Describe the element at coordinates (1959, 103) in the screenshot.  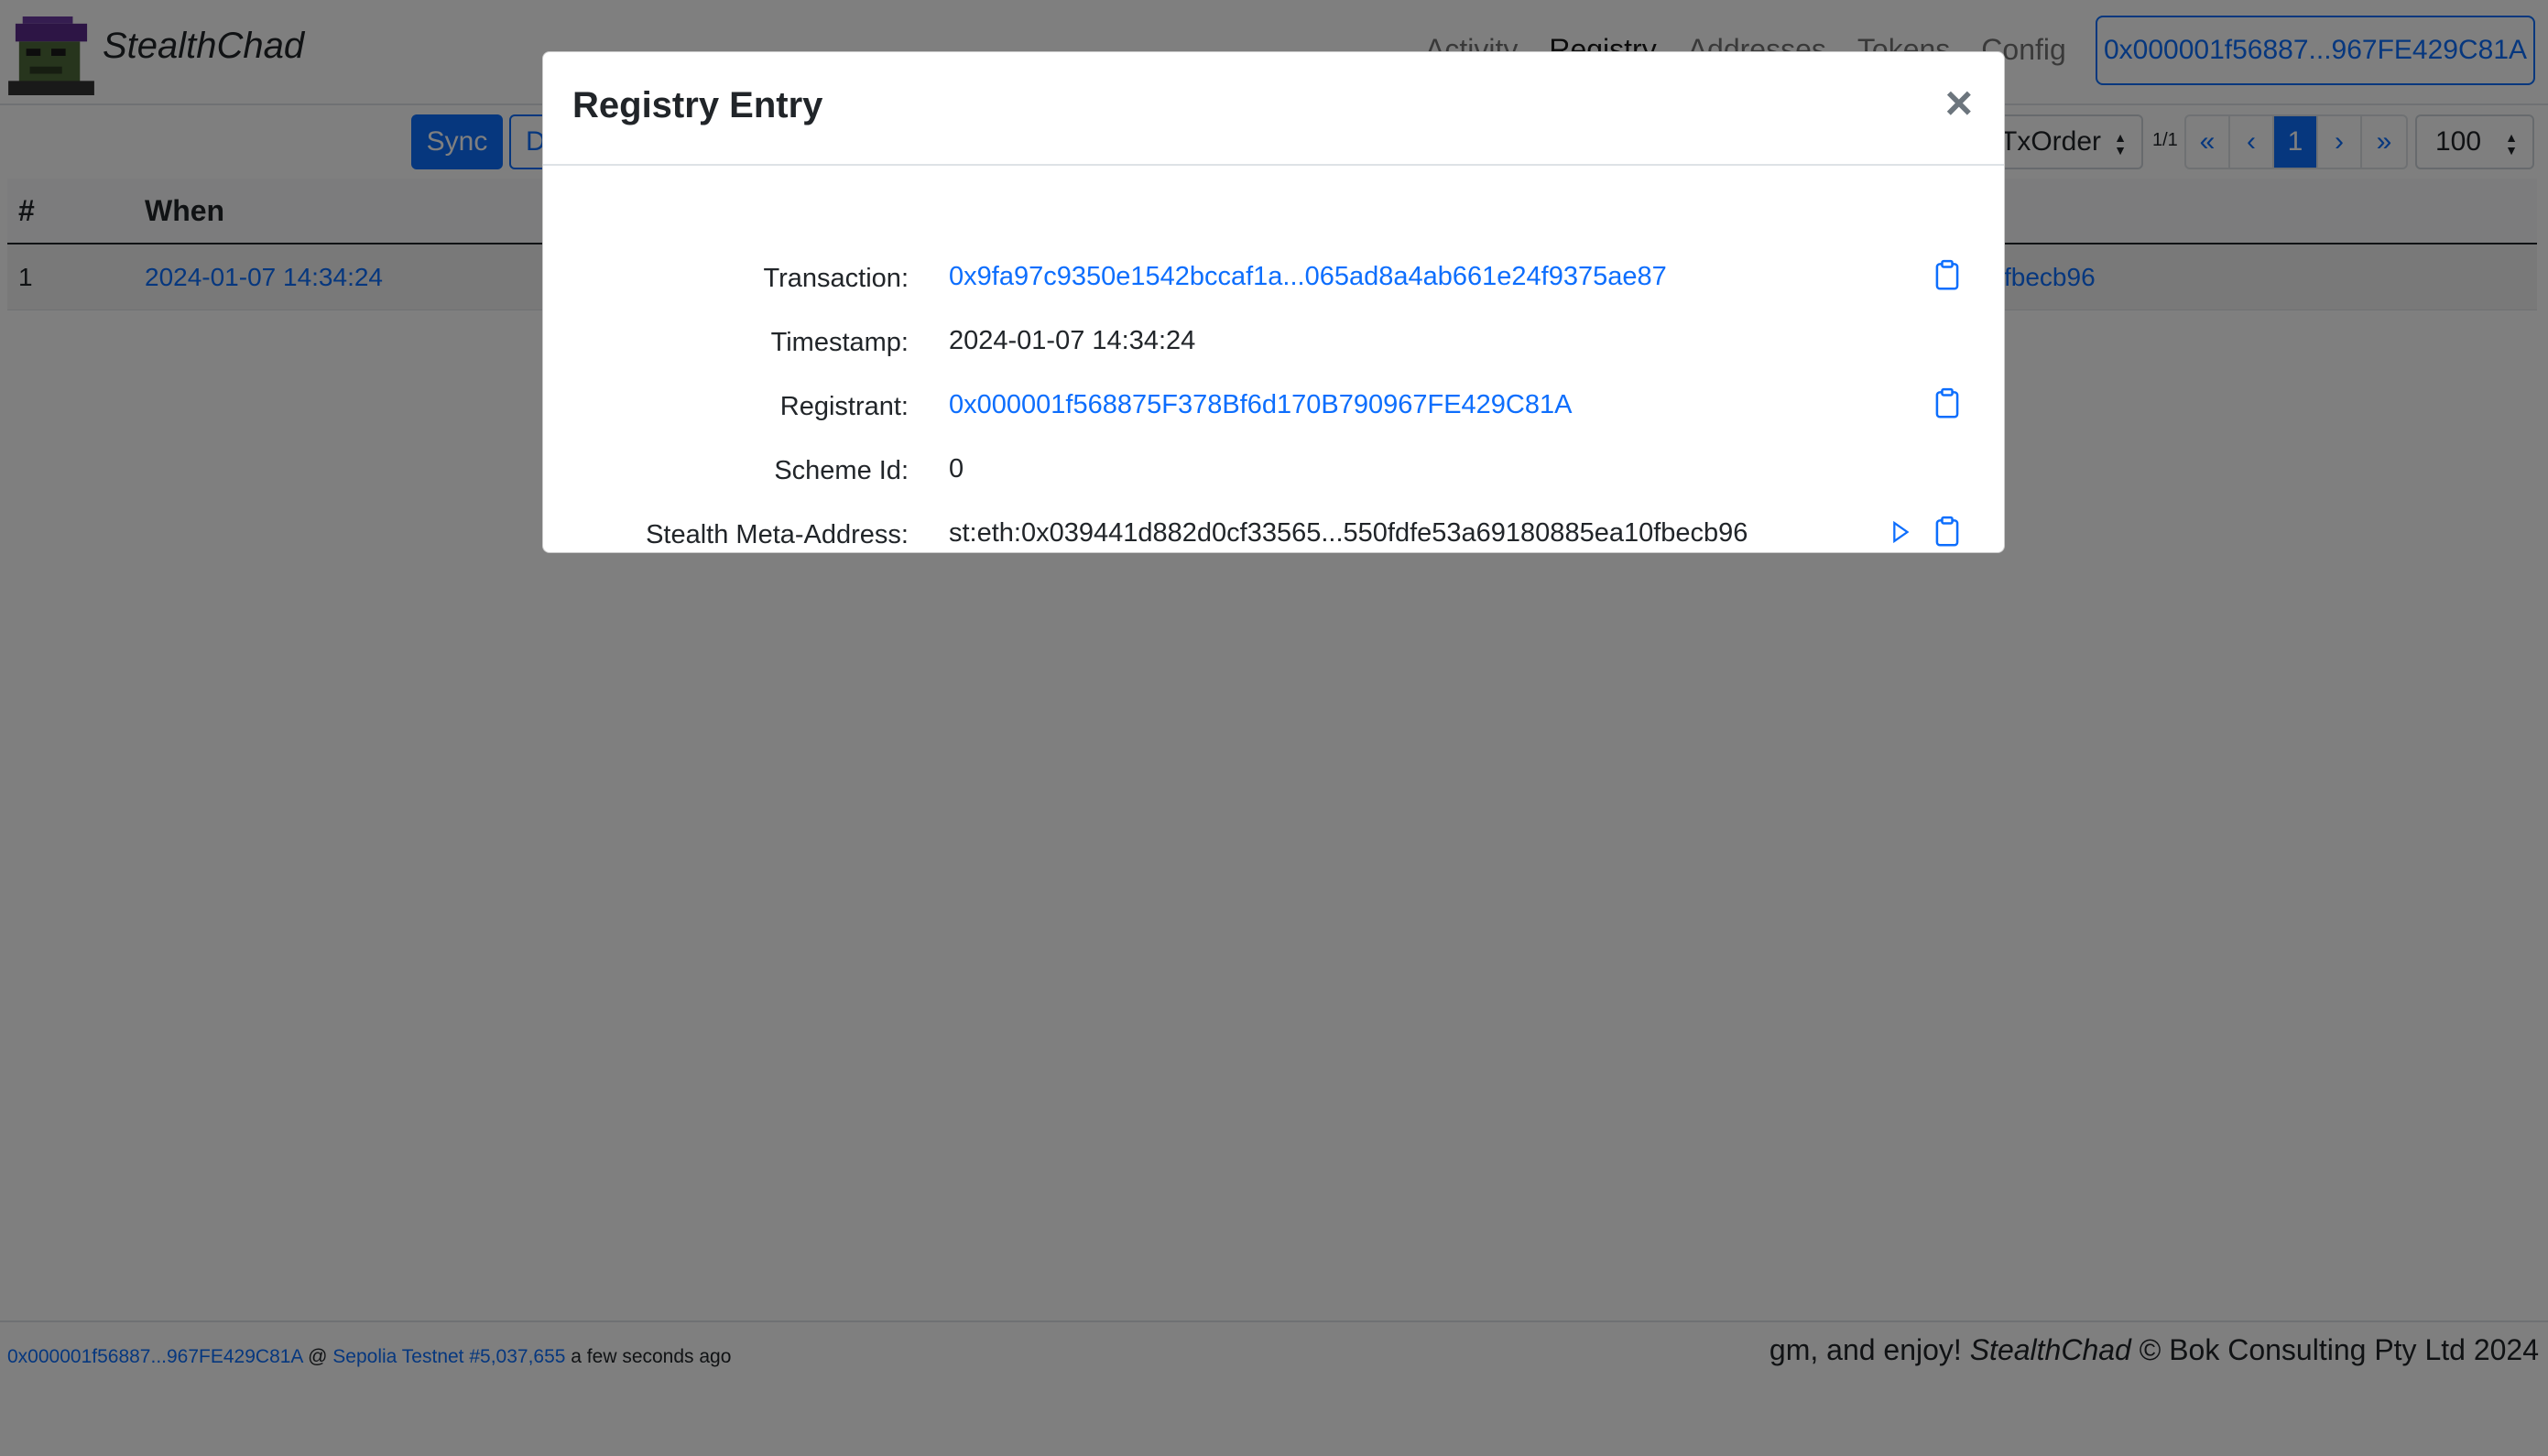
I see `close-icon: ×` at that location.